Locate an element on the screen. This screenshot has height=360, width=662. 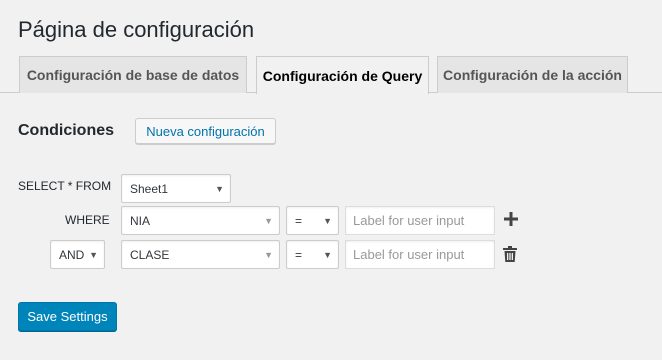
new-configuration-button: Nueva configuración is located at coordinates (205, 131).